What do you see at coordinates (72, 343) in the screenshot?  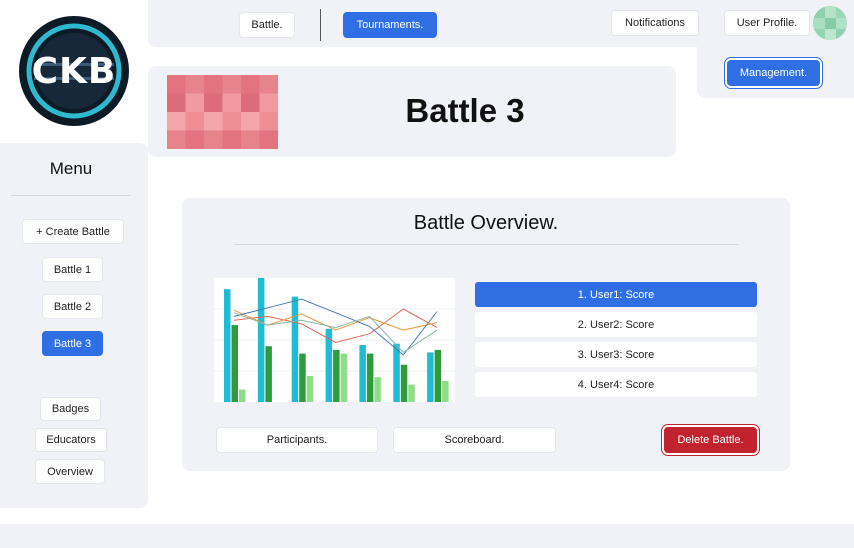 I see `sidebar-item-battle-3: Battle 3` at bounding box center [72, 343].